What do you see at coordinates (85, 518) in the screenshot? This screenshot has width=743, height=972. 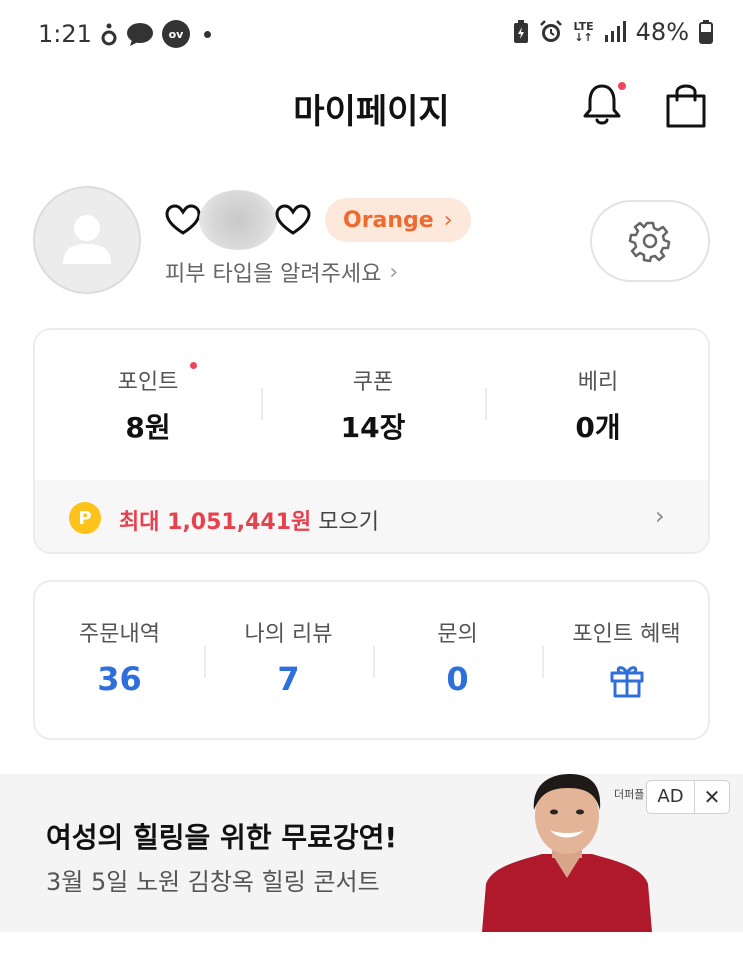 I see `point-coin-icon: P` at bounding box center [85, 518].